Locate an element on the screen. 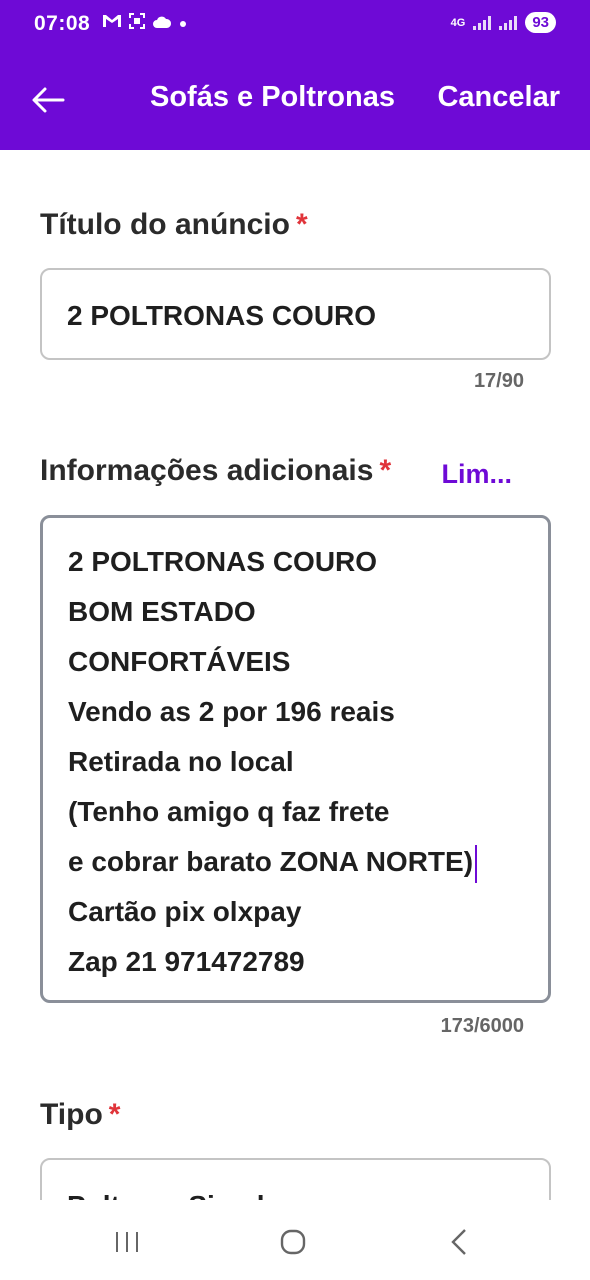 The width and height of the screenshot is (590, 1280). text-line: Vendo as 2 por 196 reais is located at coordinates (231, 711).